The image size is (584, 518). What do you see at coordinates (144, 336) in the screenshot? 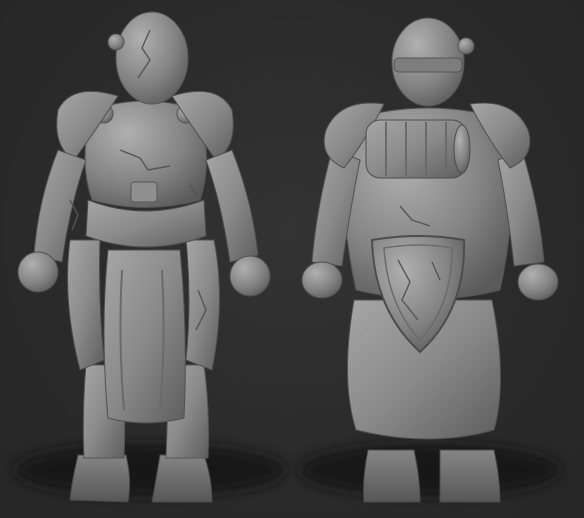
I see `tabard-front` at bounding box center [144, 336].